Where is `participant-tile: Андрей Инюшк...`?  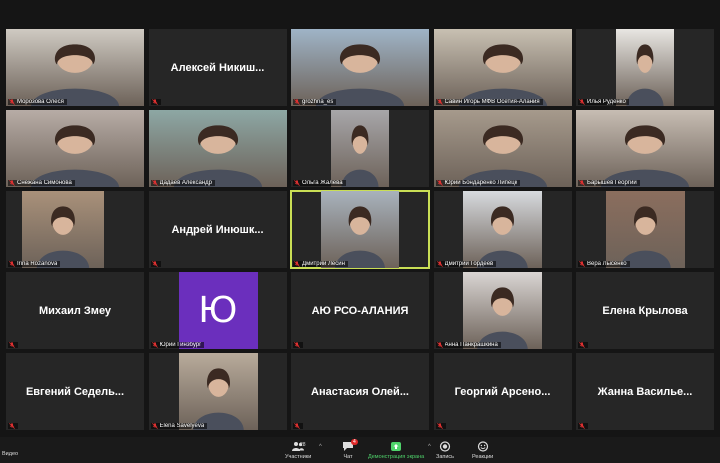 participant-tile: Андрей Инюшк... is located at coordinates (217, 229).